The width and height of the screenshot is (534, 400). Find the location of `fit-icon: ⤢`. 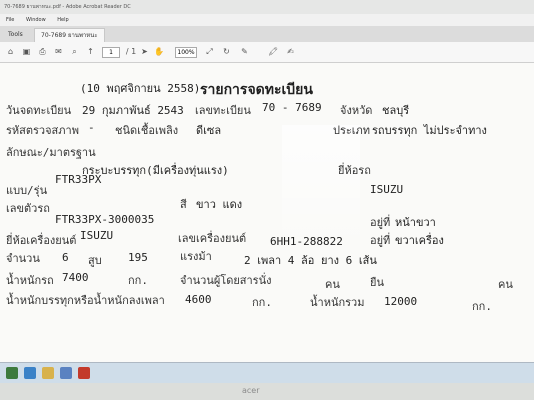

fit-icon: ⤢ is located at coordinates (209, 51).